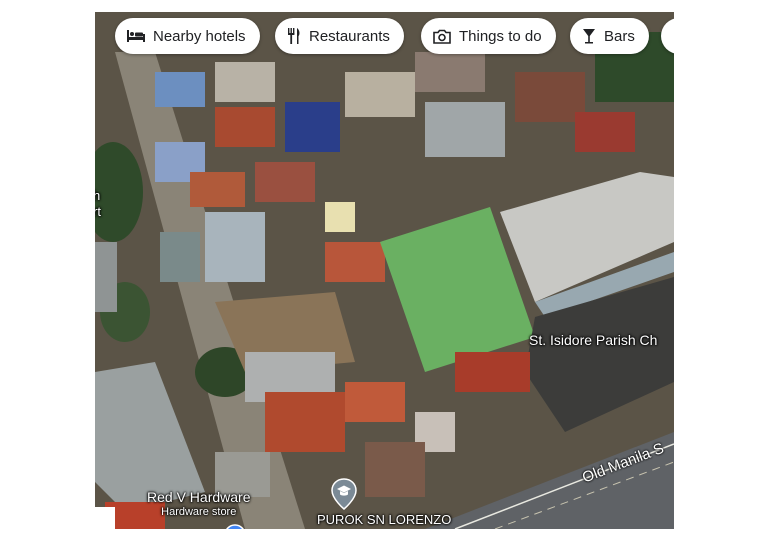 This screenshot has height=543, width=768. I want to click on fork-knife-icon, so click(294, 36).